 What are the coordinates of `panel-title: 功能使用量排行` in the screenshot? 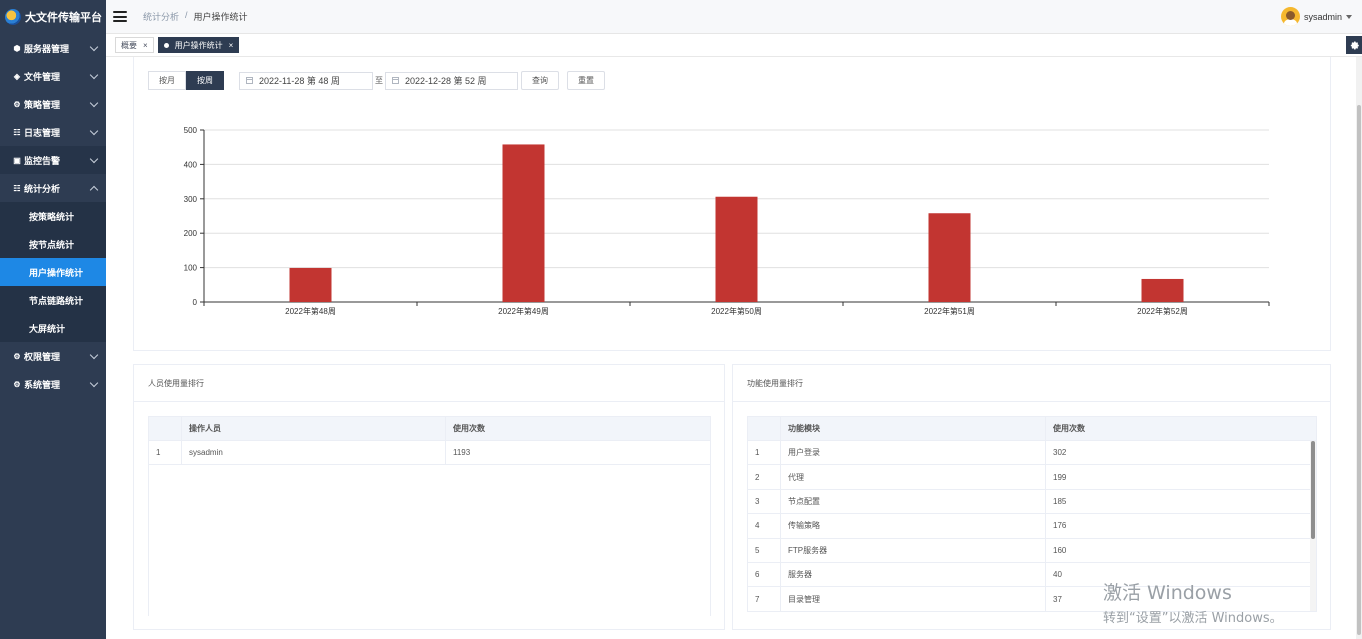 It's located at (1031, 383).